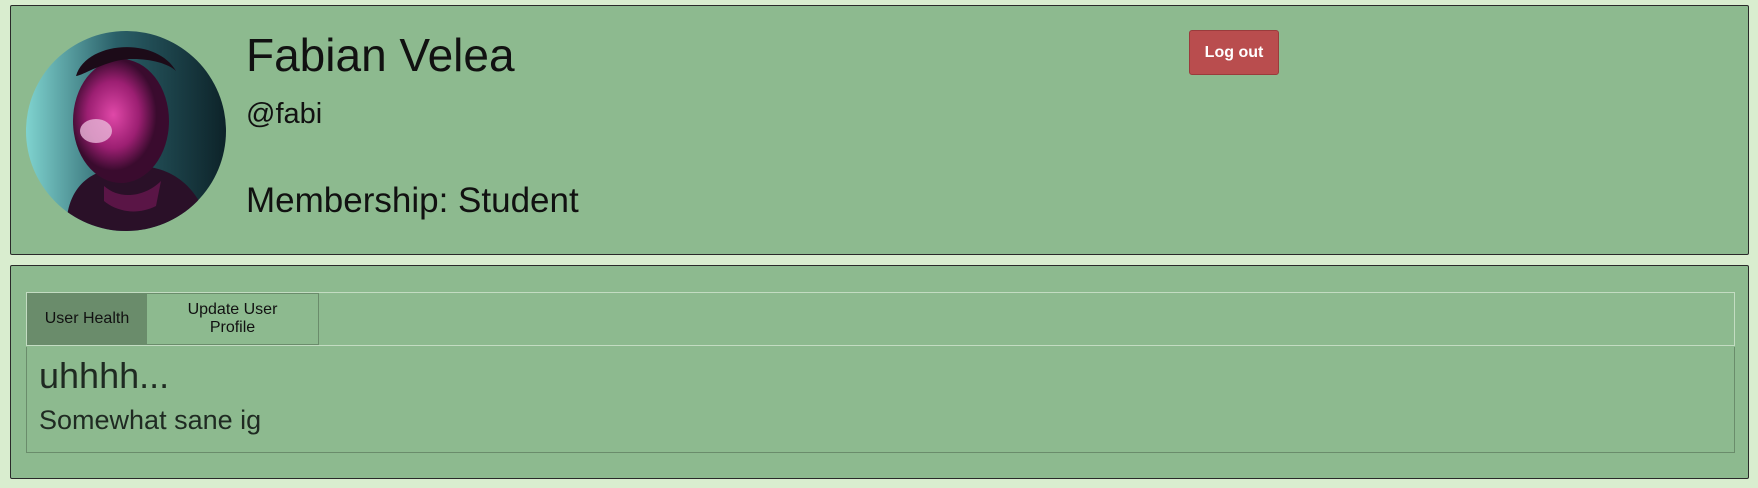  I want to click on membership-value: Student, so click(518, 200).